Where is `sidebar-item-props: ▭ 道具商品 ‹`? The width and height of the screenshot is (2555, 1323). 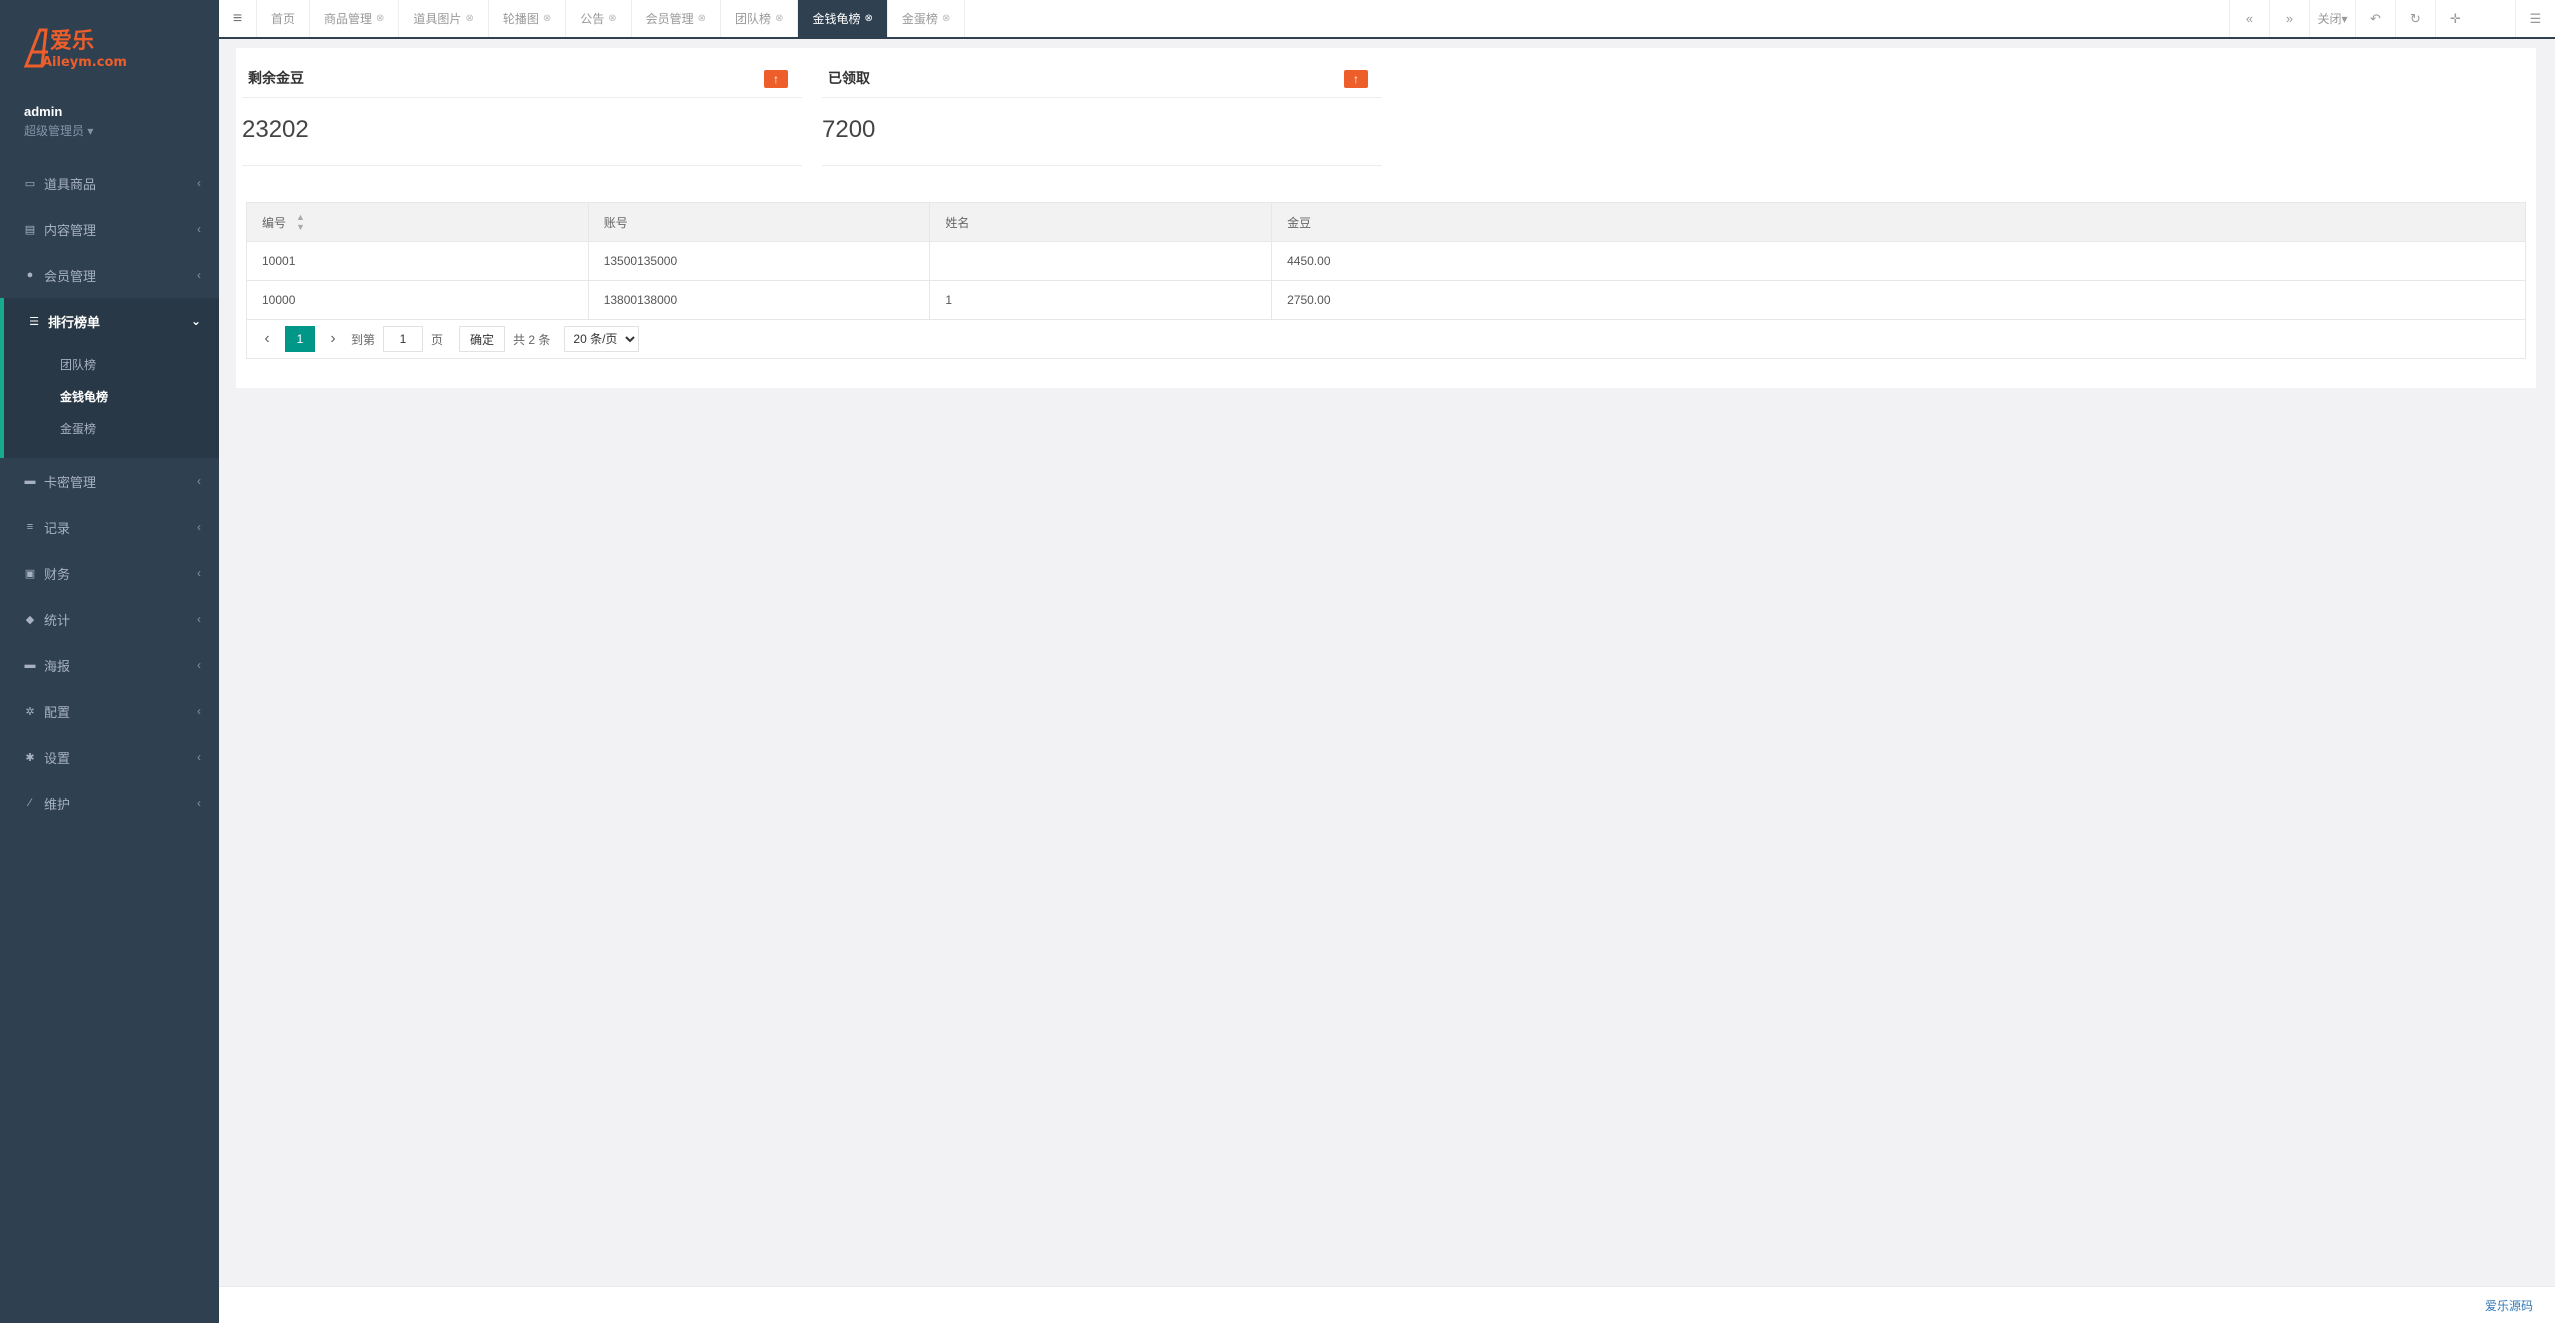 sidebar-item-props: ▭ 道具商品 ‹ is located at coordinates (109, 183).